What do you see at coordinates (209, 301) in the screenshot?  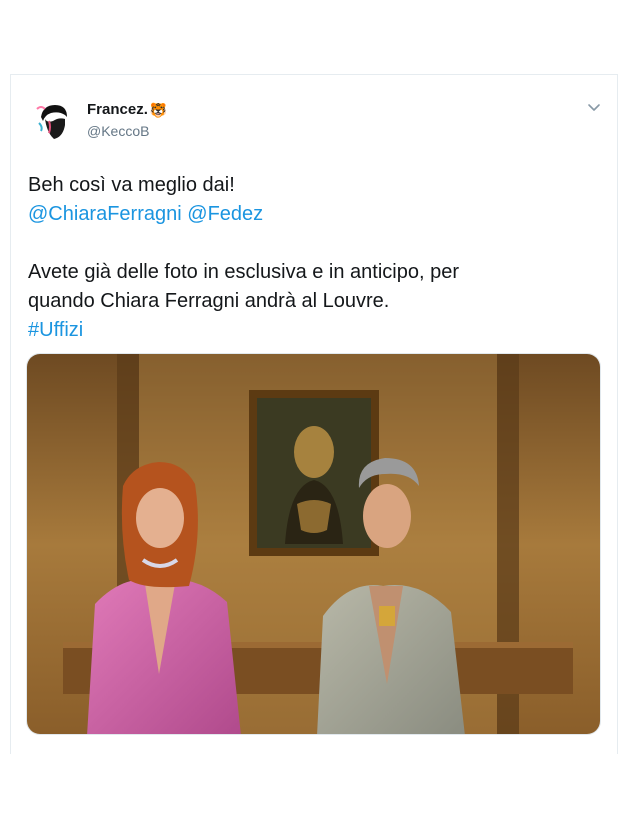 I see `tweet-line-3b: quando Chiara Ferragni andrà al Louvre.` at bounding box center [209, 301].